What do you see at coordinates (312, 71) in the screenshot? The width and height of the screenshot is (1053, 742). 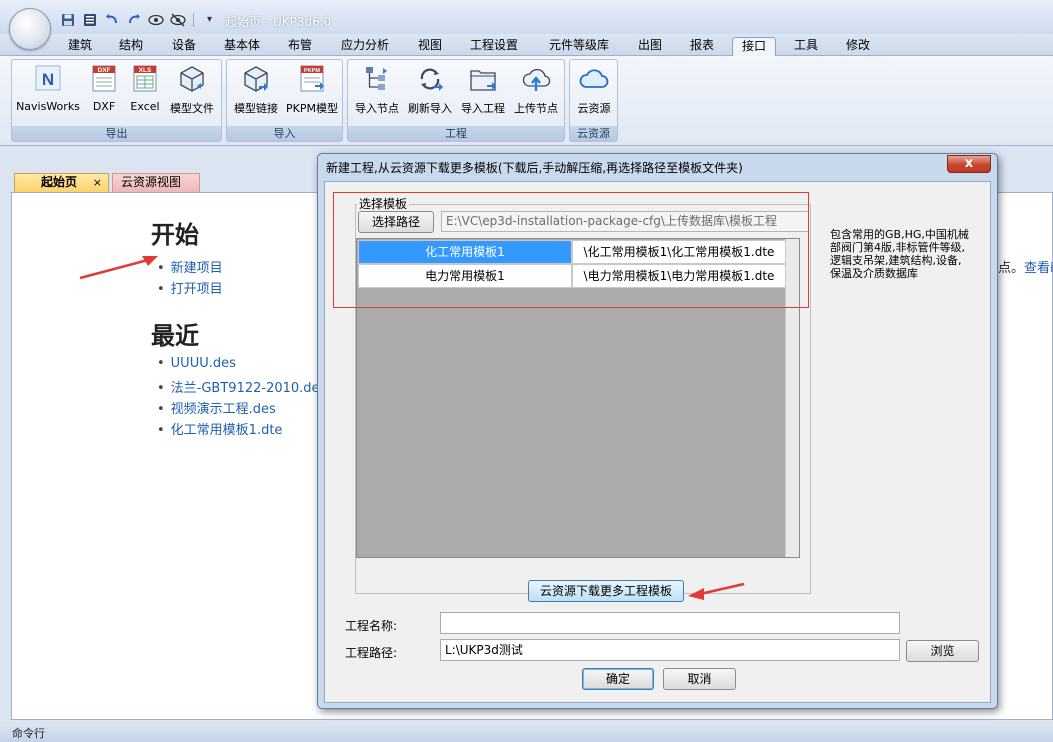 I see `pkpm-glyph: PKPM` at bounding box center [312, 71].